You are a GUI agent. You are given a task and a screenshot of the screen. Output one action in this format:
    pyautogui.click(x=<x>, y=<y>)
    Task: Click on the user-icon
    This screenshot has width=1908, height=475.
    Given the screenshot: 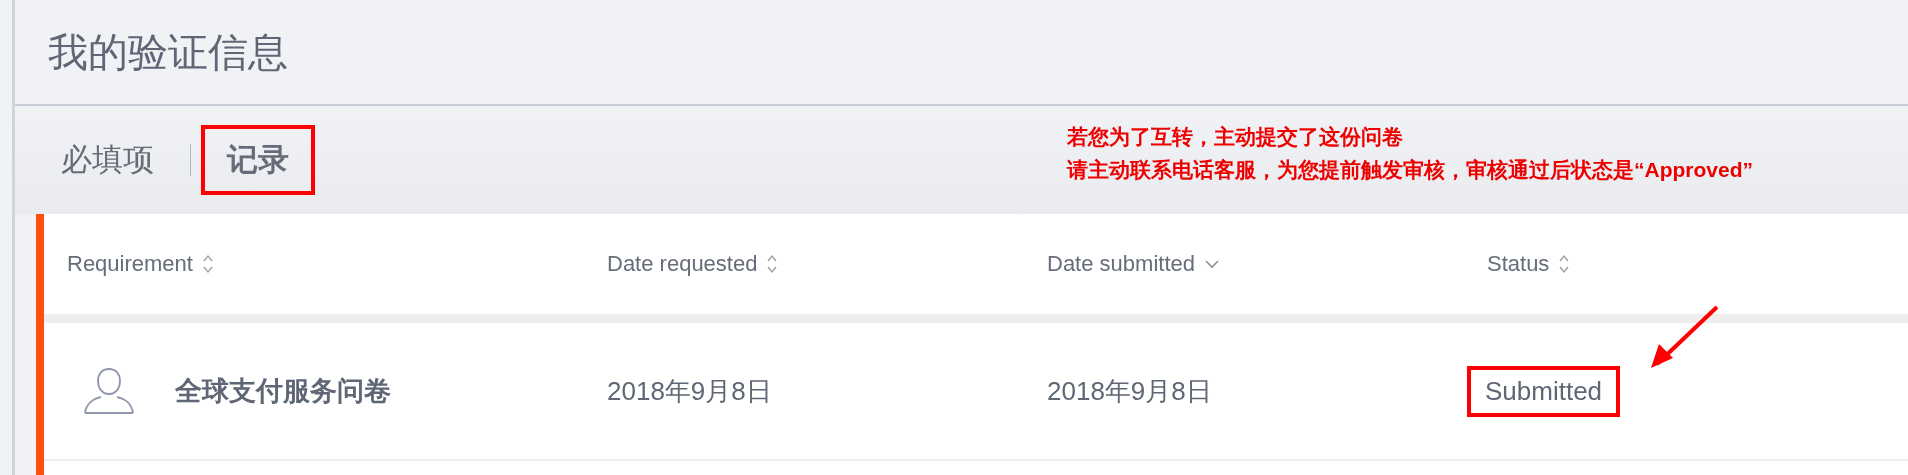 What is the action you would take?
    pyautogui.click(x=109, y=391)
    